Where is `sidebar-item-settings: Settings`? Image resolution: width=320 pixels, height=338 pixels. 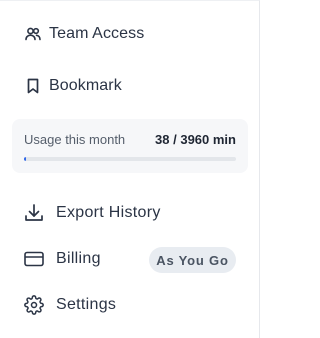
sidebar-item-settings: Settings is located at coordinates (70, 305).